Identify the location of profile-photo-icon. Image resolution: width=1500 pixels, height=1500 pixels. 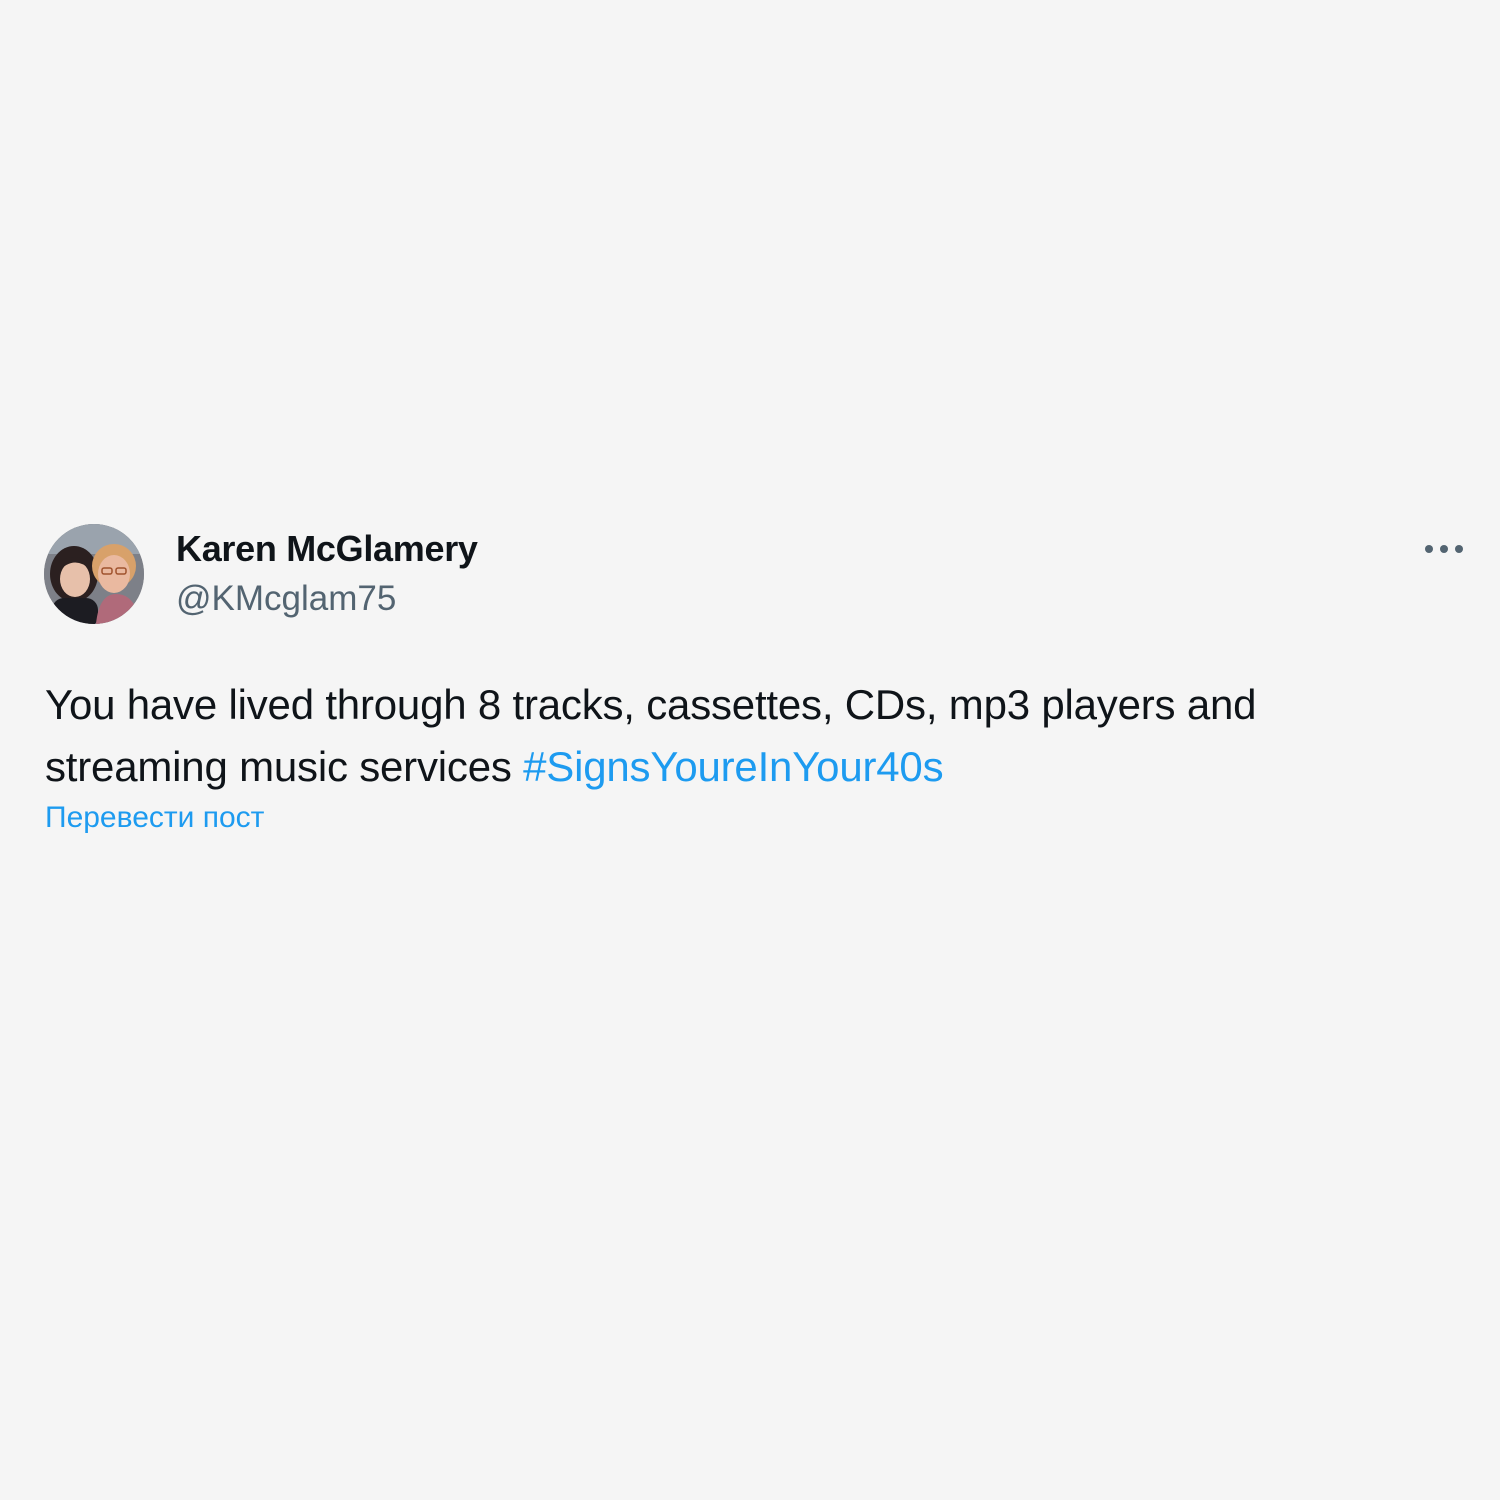
(94, 574).